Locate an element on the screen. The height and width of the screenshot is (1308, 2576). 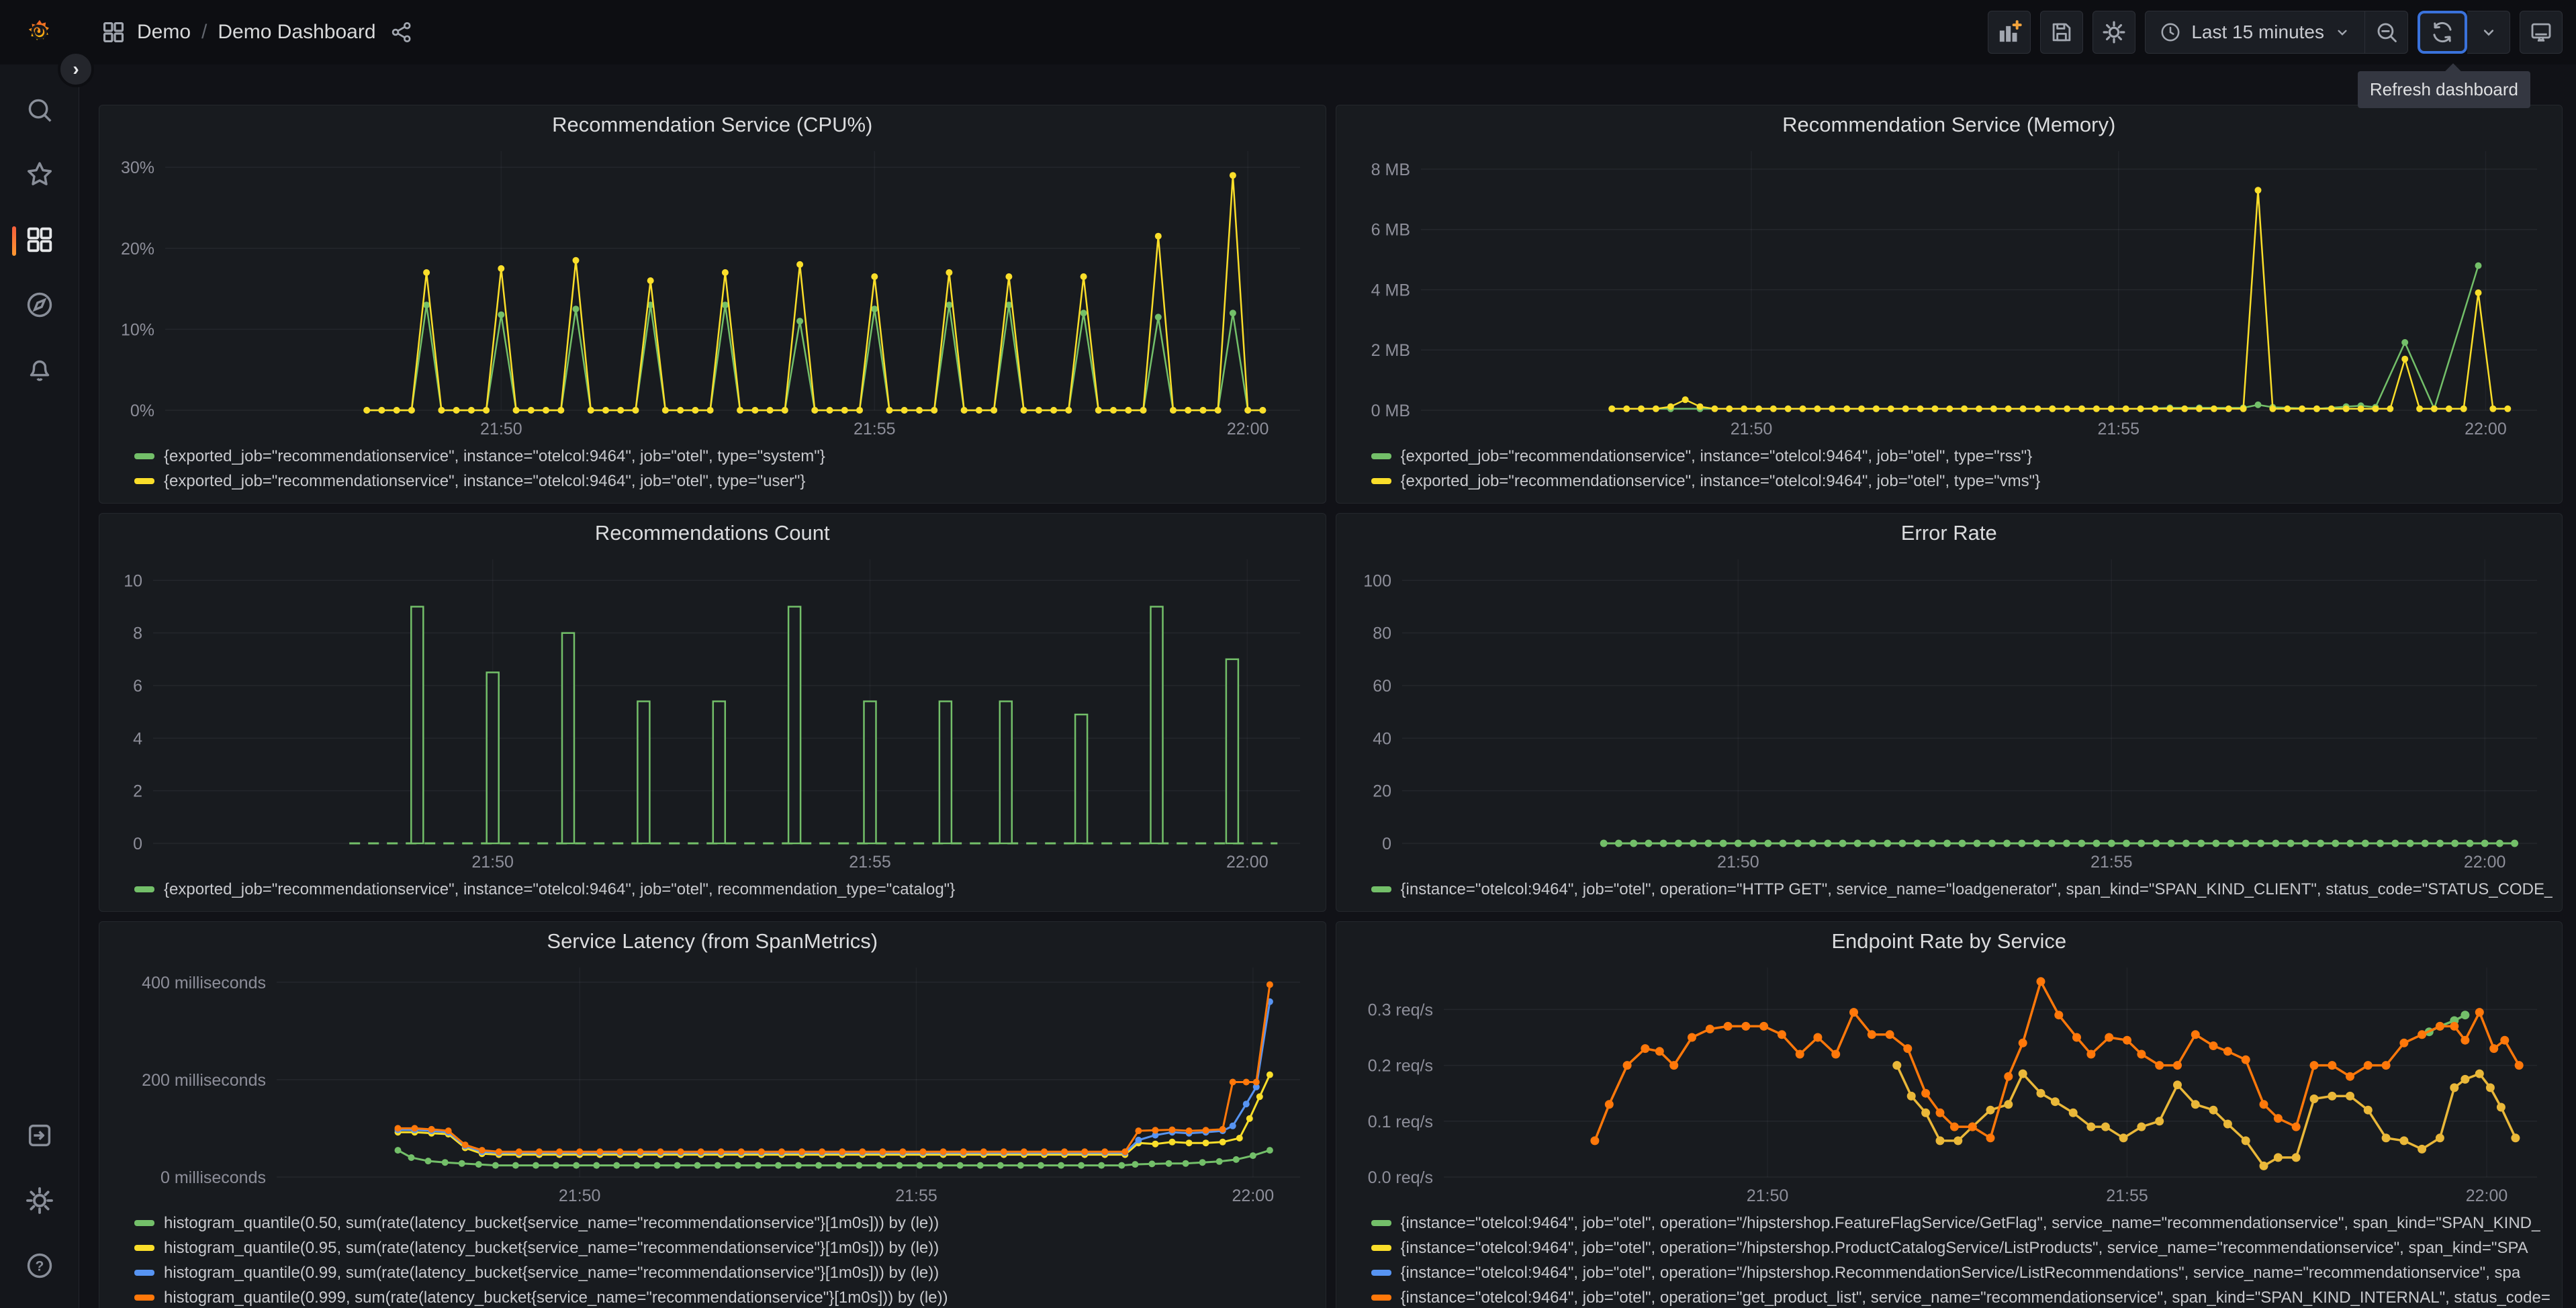
time-range-picker: Last 15 minutes is located at coordinates (2255, 32).